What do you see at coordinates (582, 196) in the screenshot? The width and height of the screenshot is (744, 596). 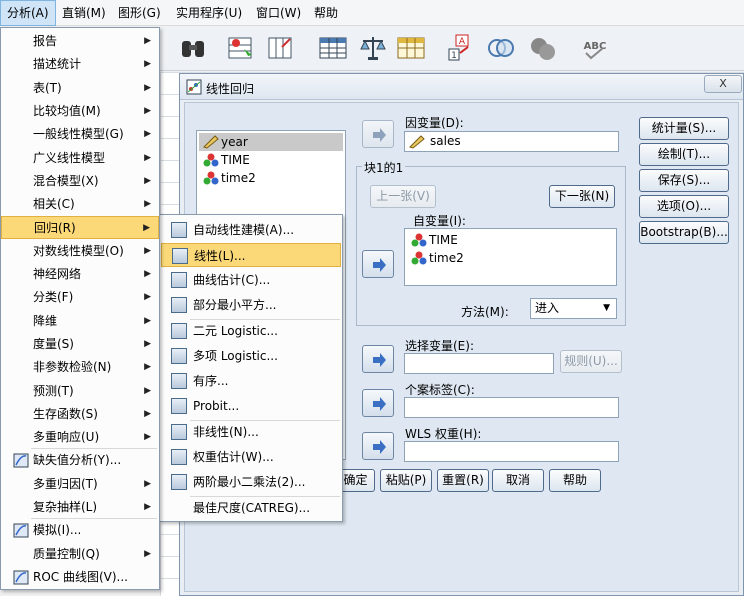 I see `next-block-button: 下一张(N)` at bounding box center [582, 196].